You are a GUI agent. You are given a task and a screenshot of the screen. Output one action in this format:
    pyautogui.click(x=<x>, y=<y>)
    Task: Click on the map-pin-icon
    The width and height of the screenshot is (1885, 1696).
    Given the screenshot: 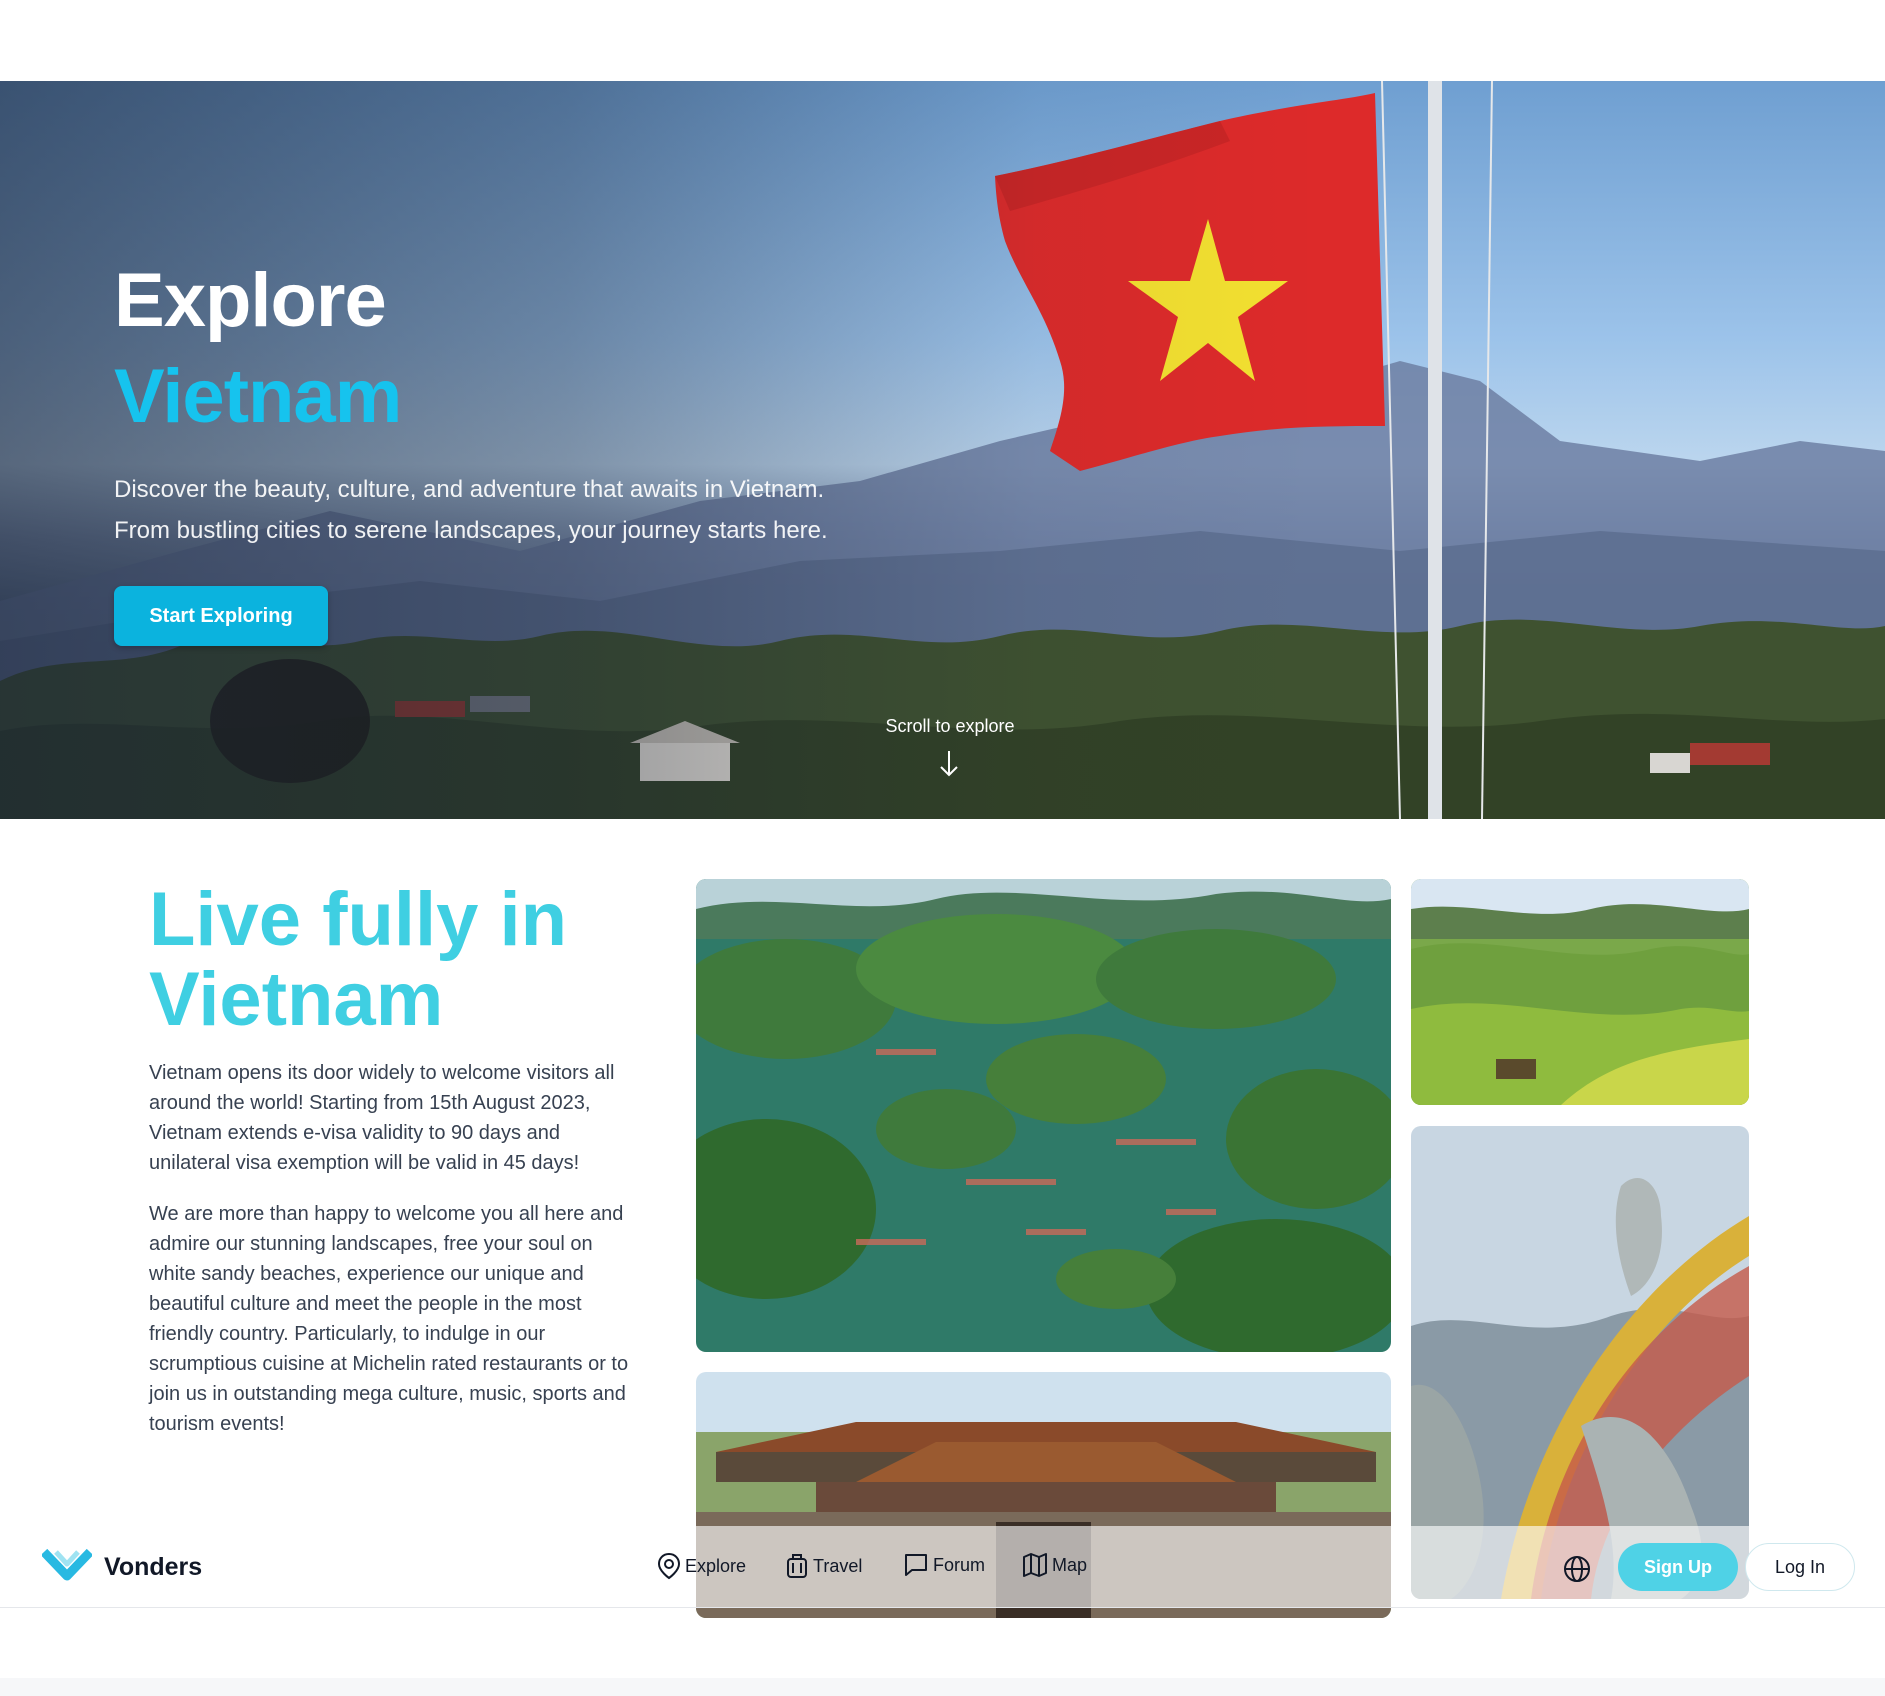 What is the action you would take?
    pyautogui.click(x=669, y=1566)
    